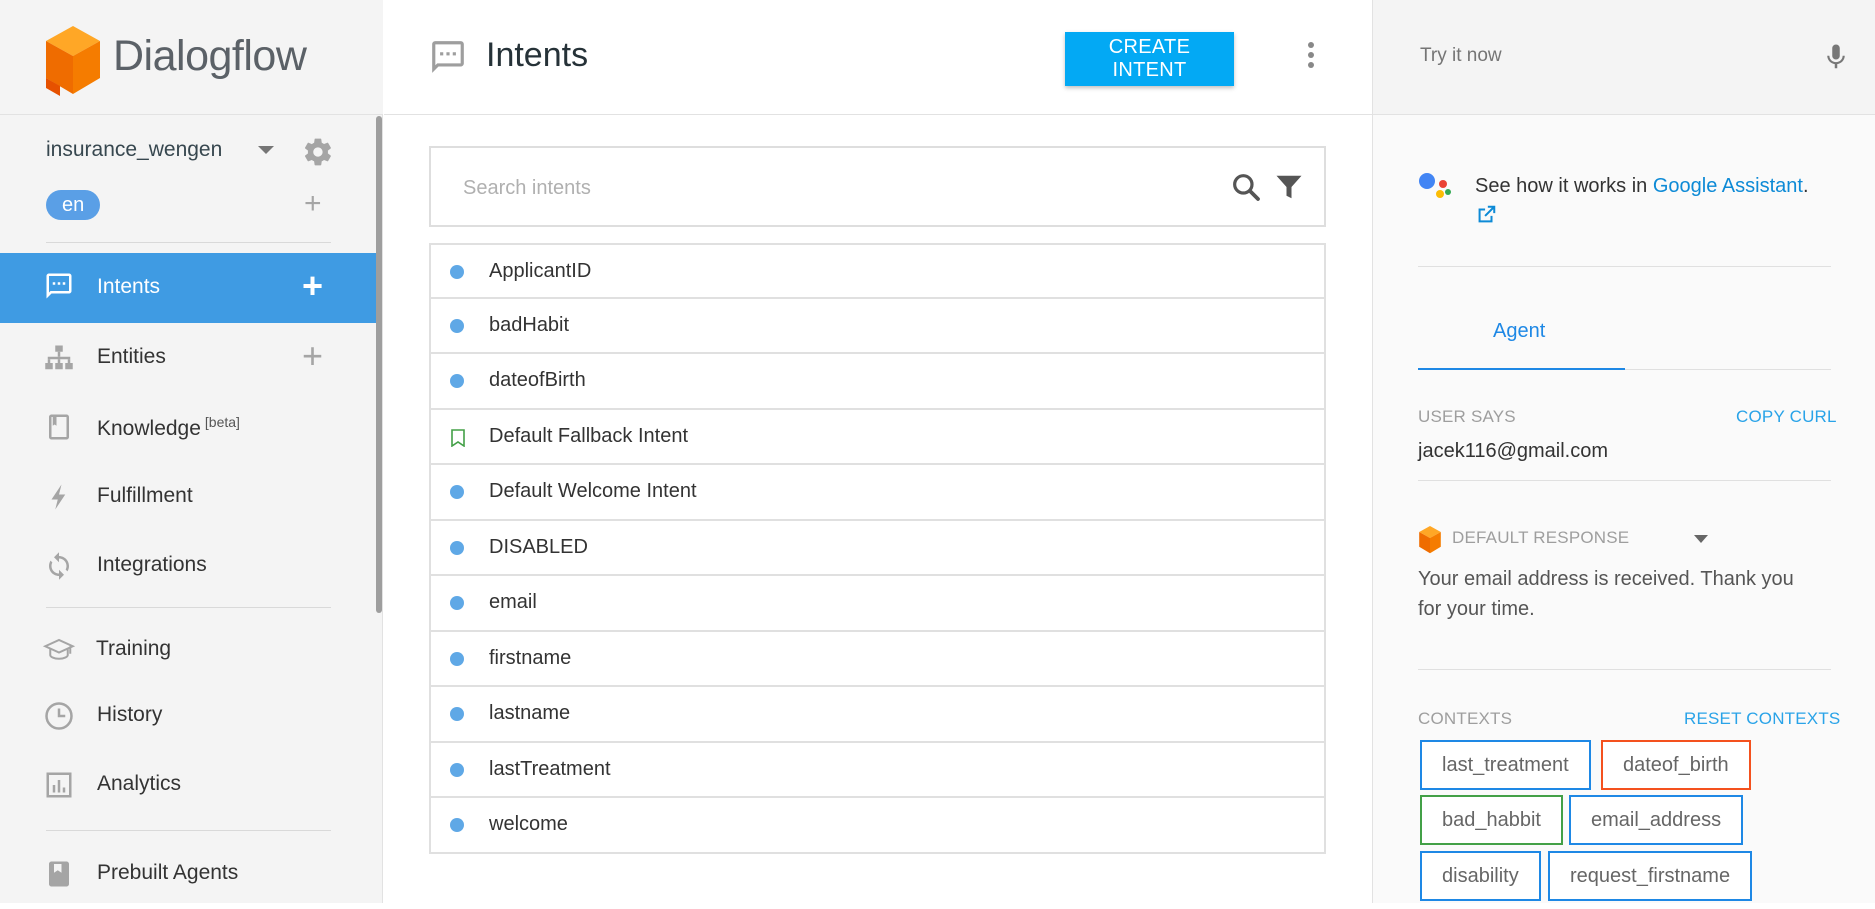 Image resolution: width=1875 pixels, height=909 pixels. Describe the element at coordinates (168, 872) in the screenshot. I see `sidebar-item-label: Prebuilt Agents` at that location.